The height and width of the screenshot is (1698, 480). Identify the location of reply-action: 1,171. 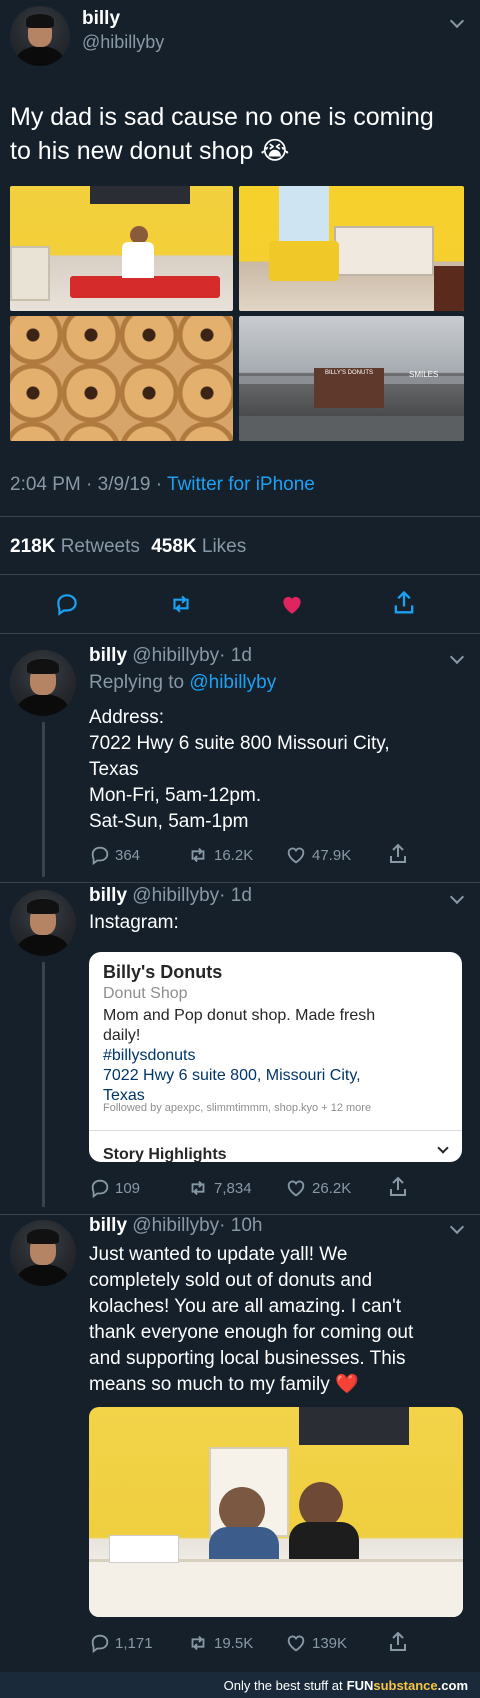
(121, 1643).